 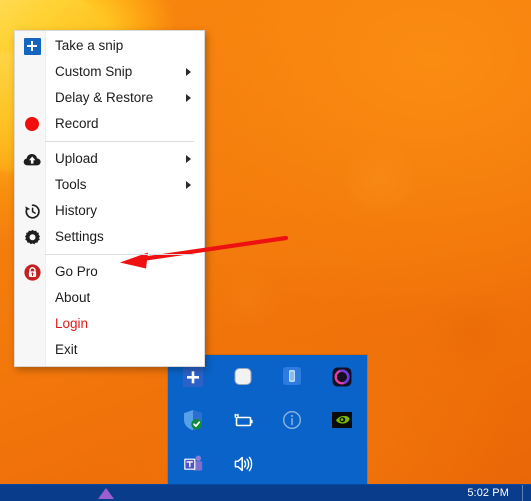 I want to click on speaker-volume-icon, so click(x=243, y=464).